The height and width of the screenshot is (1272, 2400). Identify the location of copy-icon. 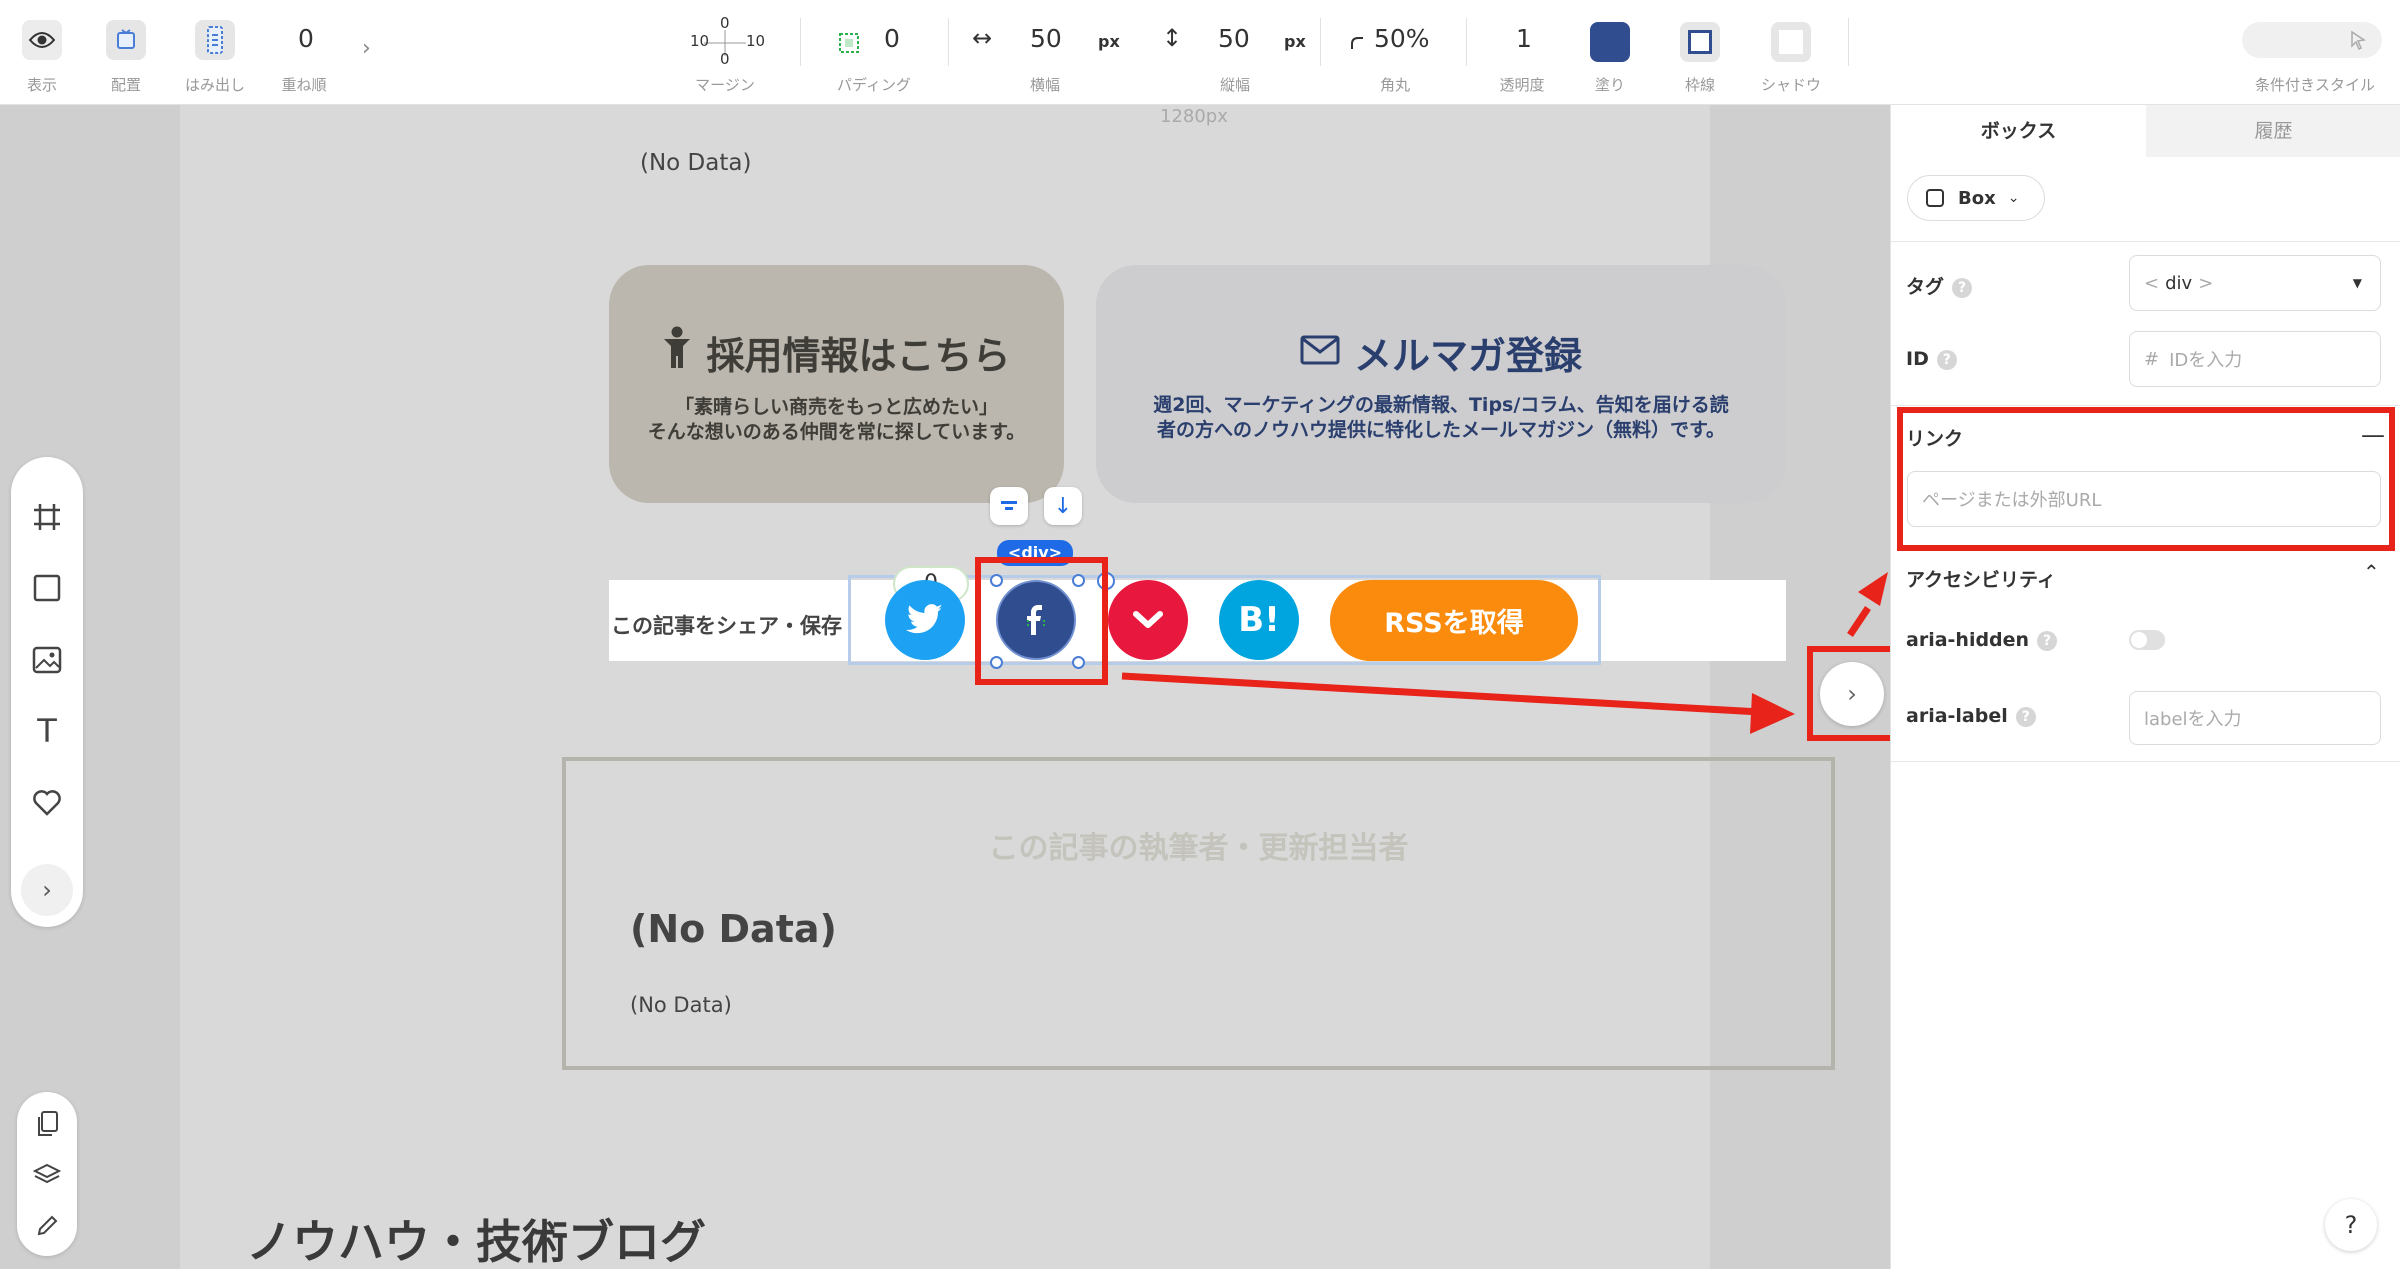
(47, 1124).